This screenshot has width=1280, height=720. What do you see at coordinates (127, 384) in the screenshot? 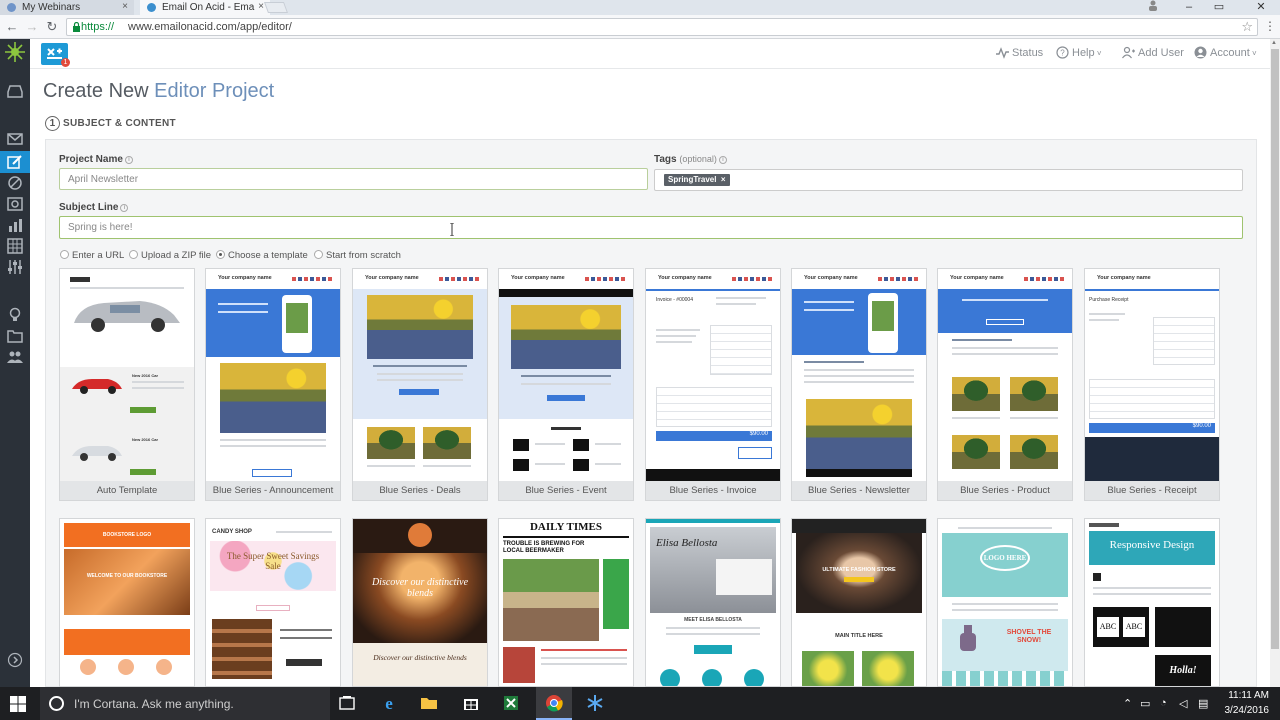
I see `template-card-auto: New 2016 Car New 2016 Car Auto Template` at bounding box center [127, 384].